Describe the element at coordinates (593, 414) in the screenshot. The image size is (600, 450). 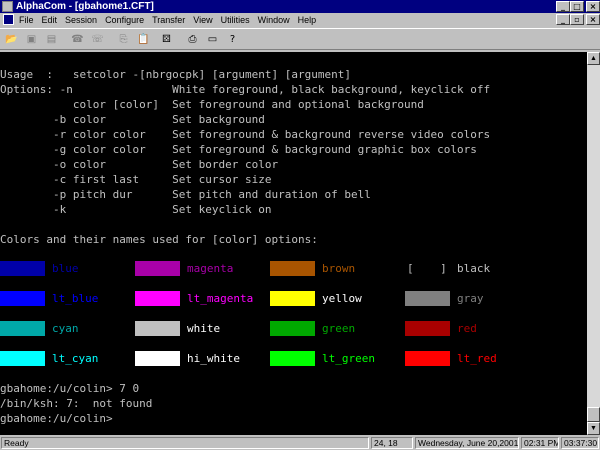
I see `scroll-thumb` at that location.